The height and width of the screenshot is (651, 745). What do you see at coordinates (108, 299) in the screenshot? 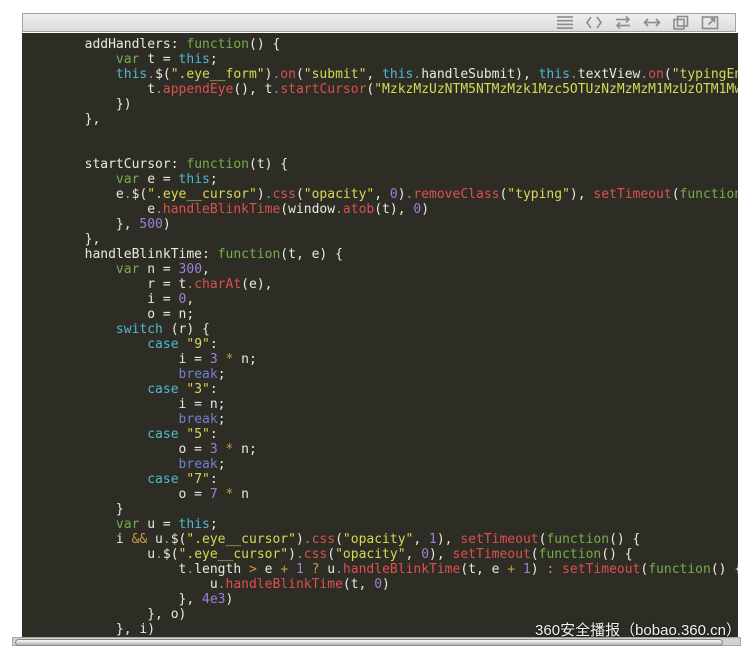
I see `code-line: i = 0,` at bounding box center [108, 299].